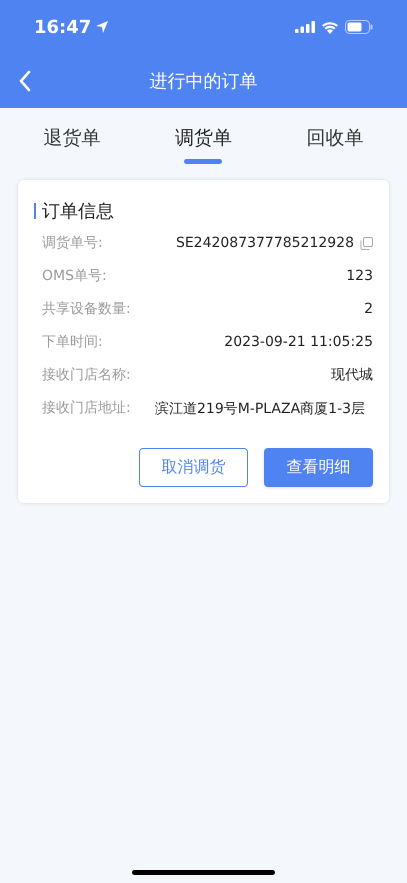 This screenshot has width=407, height=883. I want to click on status-time: 16:47, so click(63, 28).